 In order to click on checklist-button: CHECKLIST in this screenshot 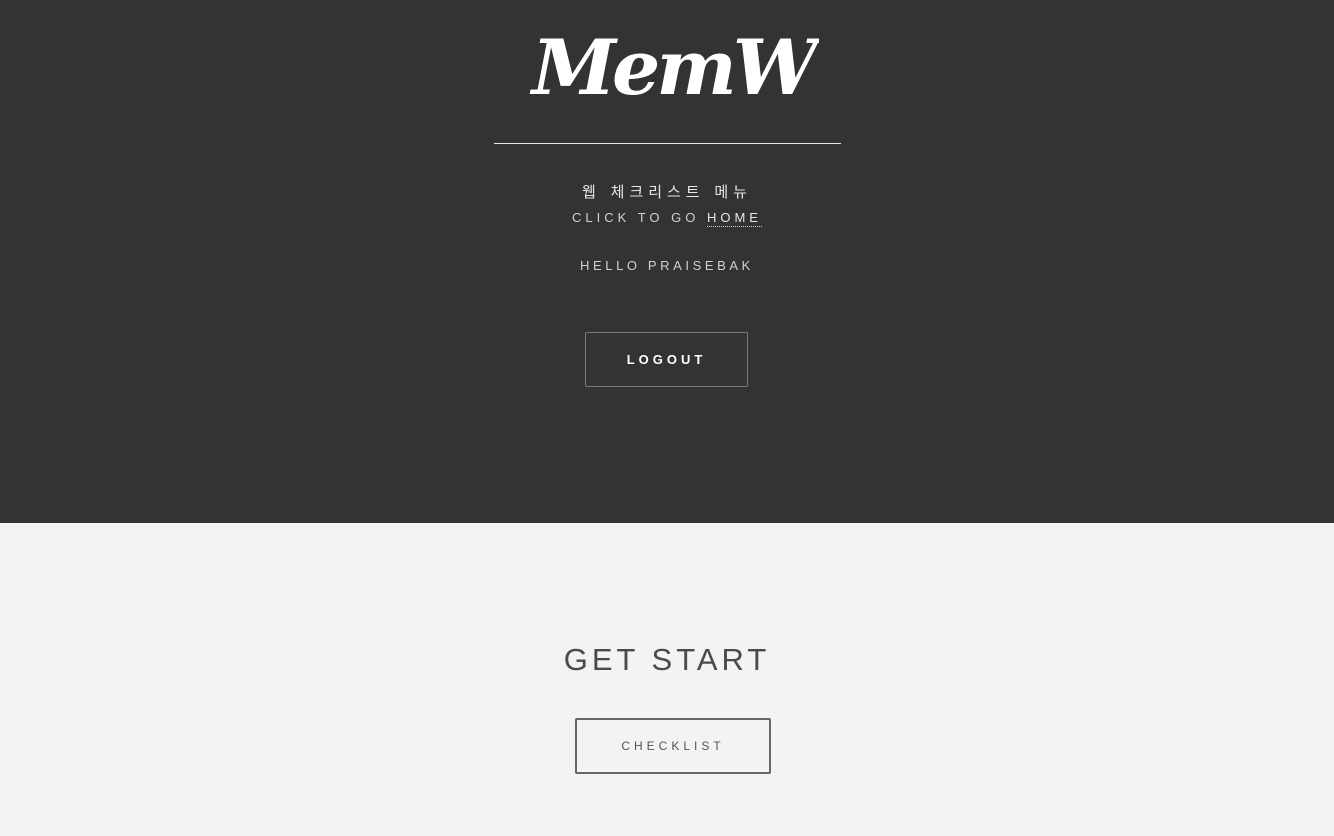, I will do `click(673, 746)`.